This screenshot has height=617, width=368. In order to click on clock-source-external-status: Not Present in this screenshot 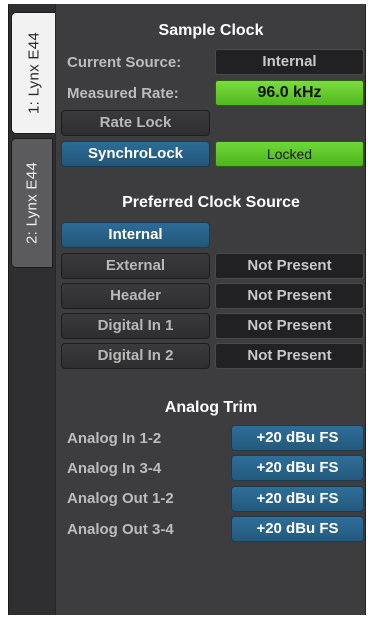, I will do `click(289, 266)`.